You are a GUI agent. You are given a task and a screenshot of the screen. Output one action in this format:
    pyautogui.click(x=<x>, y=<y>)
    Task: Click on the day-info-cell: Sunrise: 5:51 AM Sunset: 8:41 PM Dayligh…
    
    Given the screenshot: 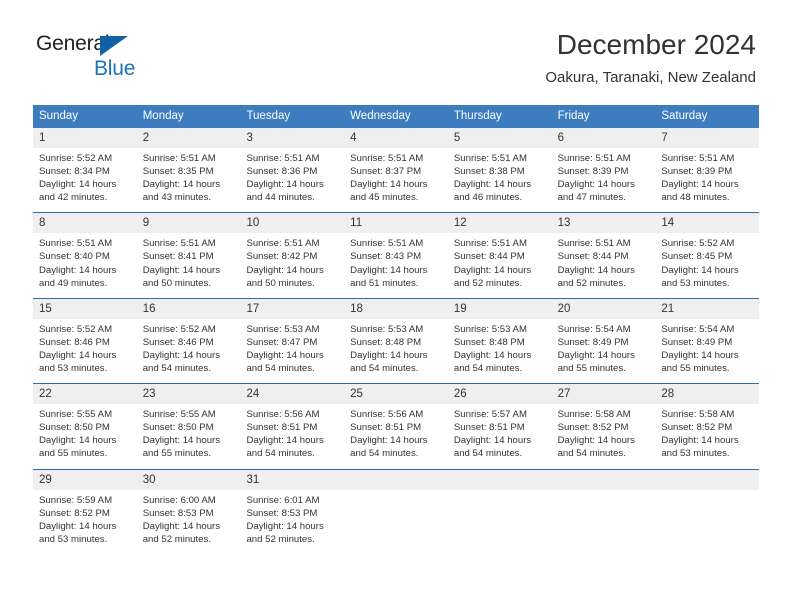 What is the action you would take?
    pyautogui.click(x=189, y=265)
    